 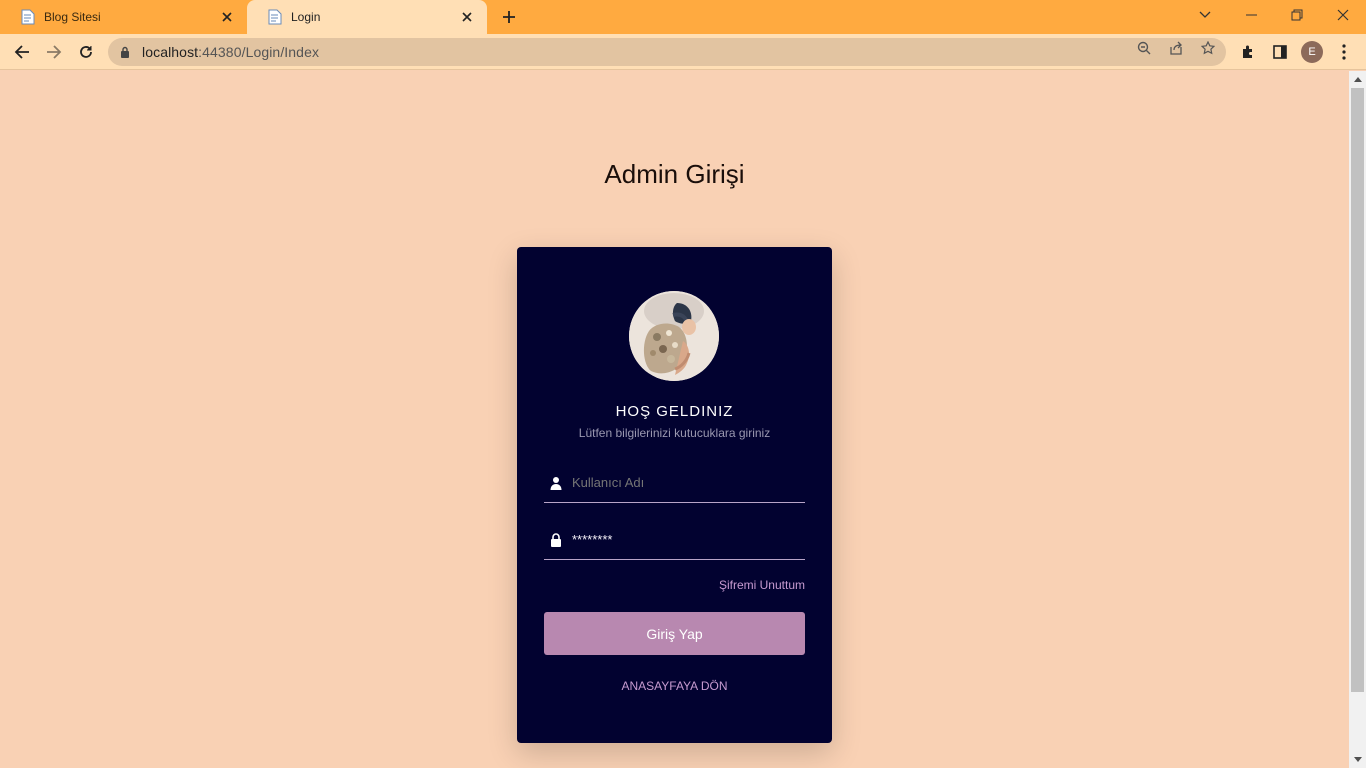 What do you see at coordinates (1208, 48) in the screenshot?
I see `bookmark-star-icon` at bounding box center [1208, 48].